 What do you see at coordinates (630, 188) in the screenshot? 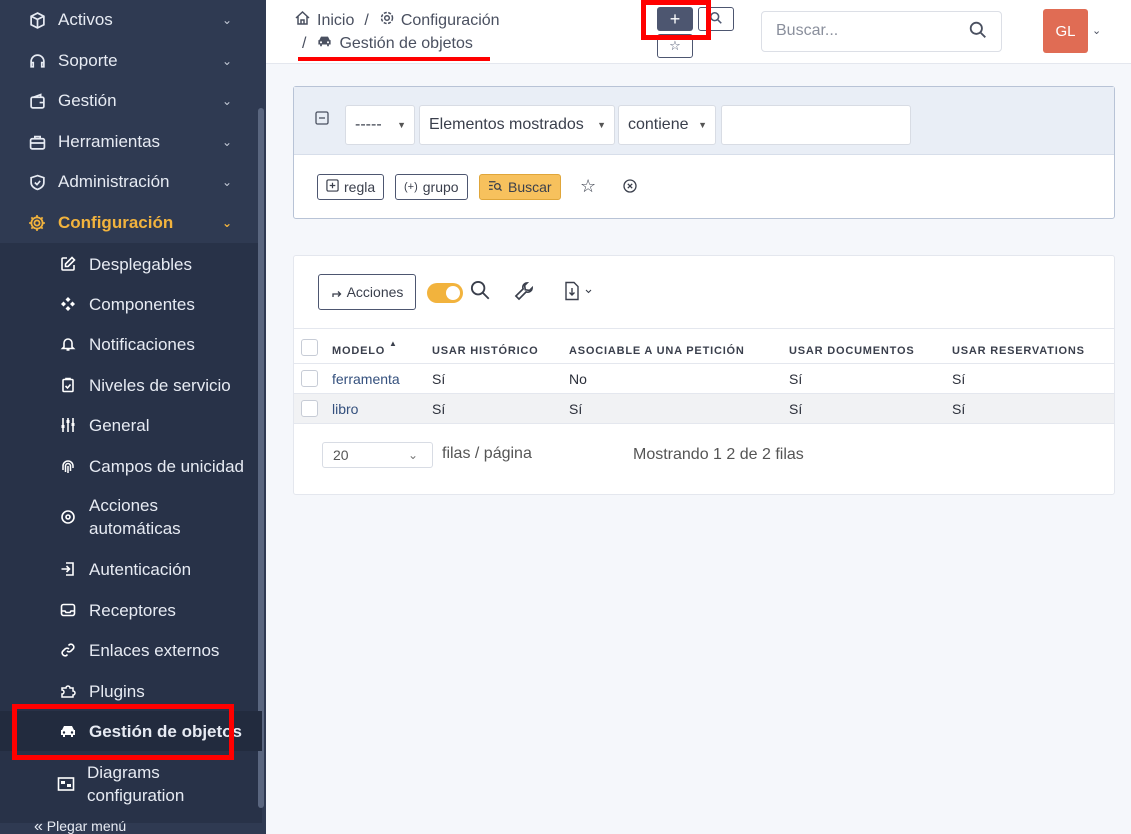
I see `reset-icon` at bounding box center [630, 188].